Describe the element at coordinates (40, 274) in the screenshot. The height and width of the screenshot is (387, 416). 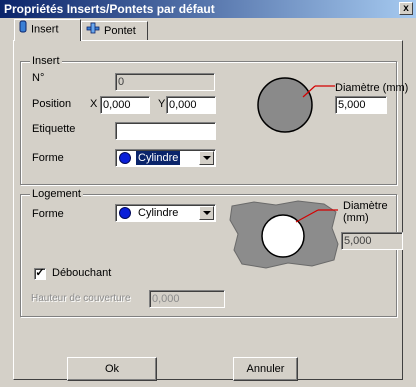
I see `through-checkbox: ✓` at that location.